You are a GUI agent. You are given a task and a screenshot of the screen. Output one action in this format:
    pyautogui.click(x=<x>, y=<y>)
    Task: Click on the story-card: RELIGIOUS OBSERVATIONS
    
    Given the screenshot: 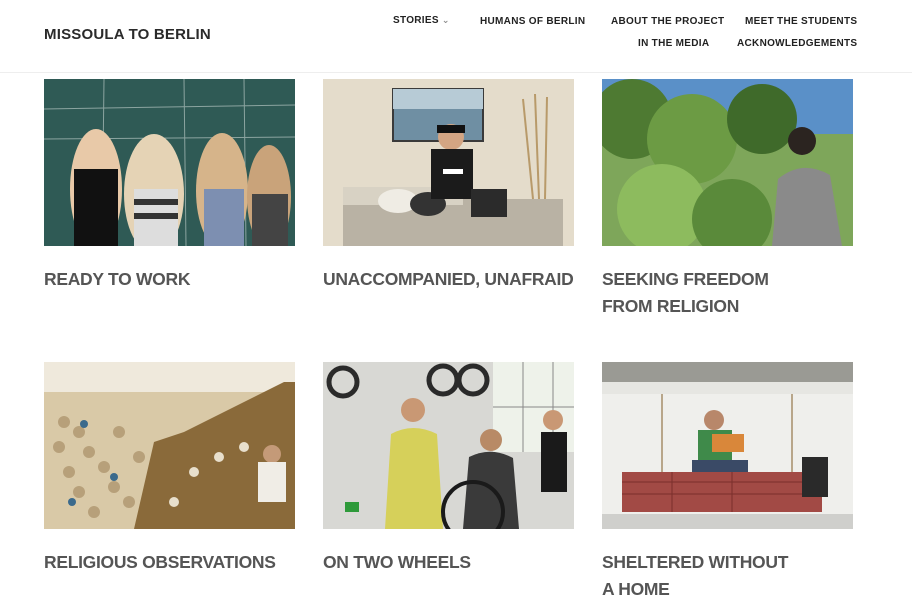 What is the action you would take?
    pyautogui.click(x=169, y=469)
    